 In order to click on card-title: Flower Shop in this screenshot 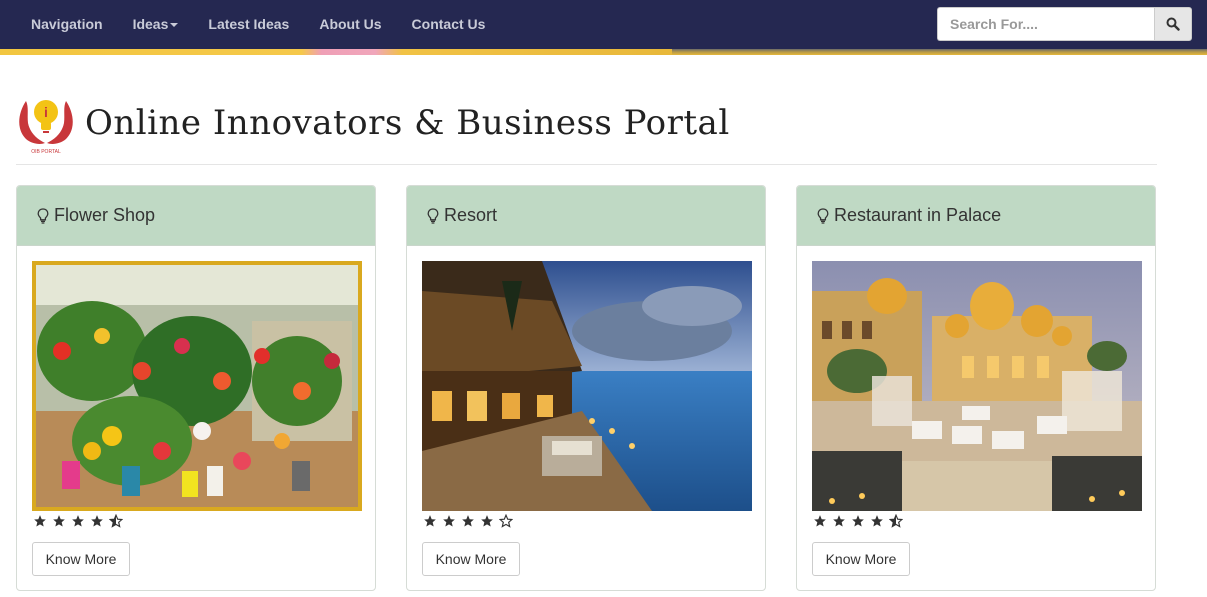, I will do `click(105, 215)`.